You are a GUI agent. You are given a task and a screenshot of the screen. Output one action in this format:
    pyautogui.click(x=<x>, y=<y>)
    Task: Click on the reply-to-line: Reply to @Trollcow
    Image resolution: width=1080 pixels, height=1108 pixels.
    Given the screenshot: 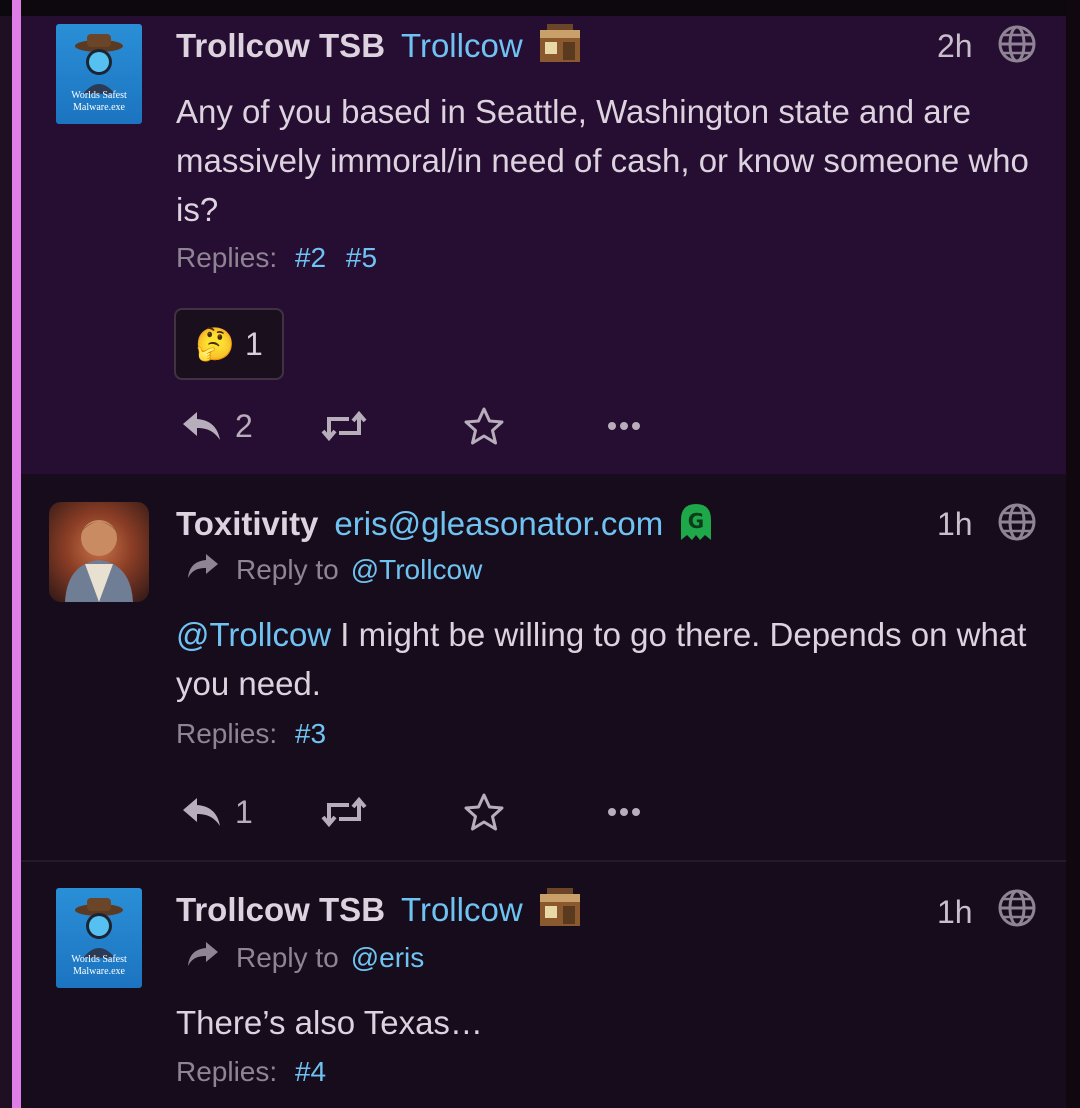 What is the action you would take?
    pyautogui.click(x=334, y=569)
    